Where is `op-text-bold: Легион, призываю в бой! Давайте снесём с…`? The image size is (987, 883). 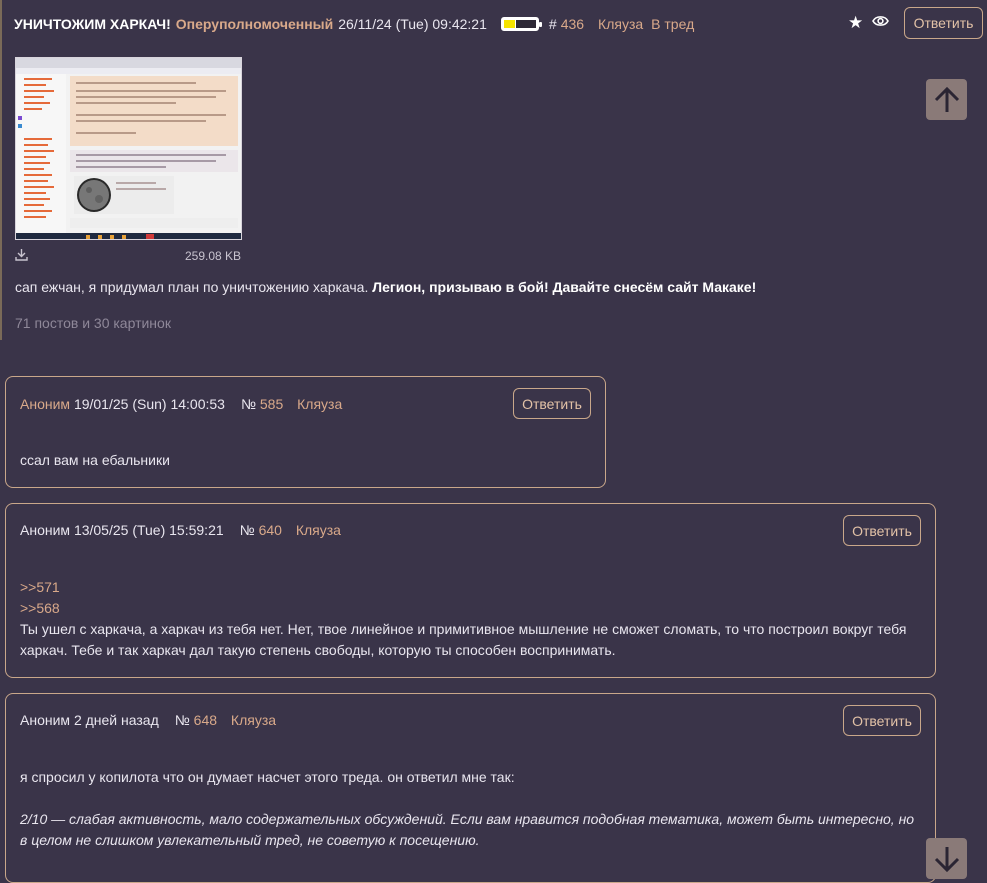
op-text-bold: Легион, призываю в бой! Давайте снесём с… is located at coordinates (564, 287).